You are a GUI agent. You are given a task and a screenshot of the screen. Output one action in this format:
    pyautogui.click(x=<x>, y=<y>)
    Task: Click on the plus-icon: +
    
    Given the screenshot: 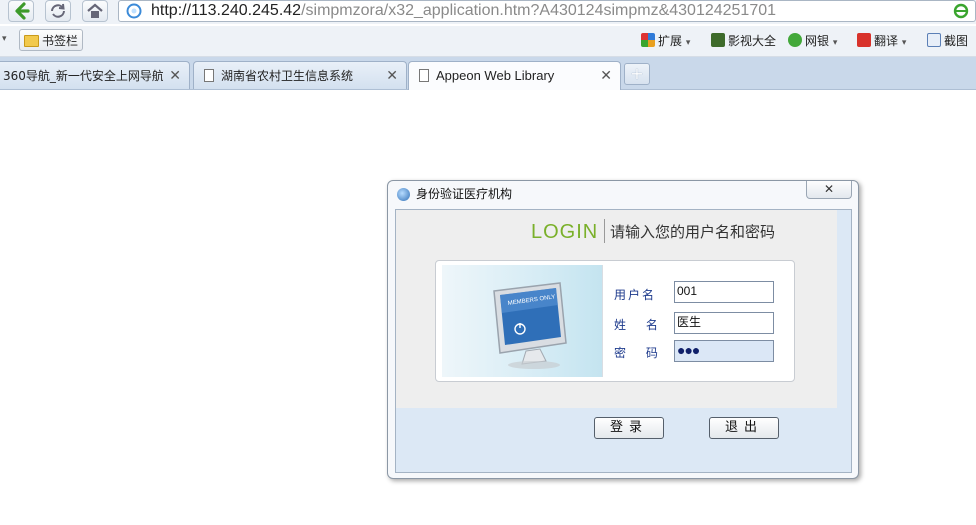 What is the action you would take?
    pyautogui.click(x=637, y=73)
    